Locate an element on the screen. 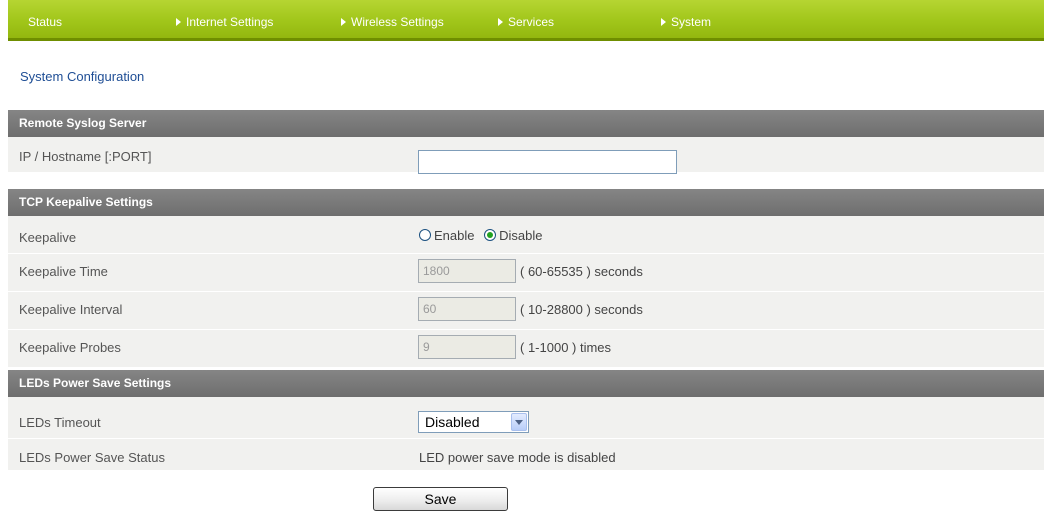 The height and width of the screenshot is (516, 1044). keepalive-time-hint: ( 60-65535 ) seconds is located at coordinates (581, 271).